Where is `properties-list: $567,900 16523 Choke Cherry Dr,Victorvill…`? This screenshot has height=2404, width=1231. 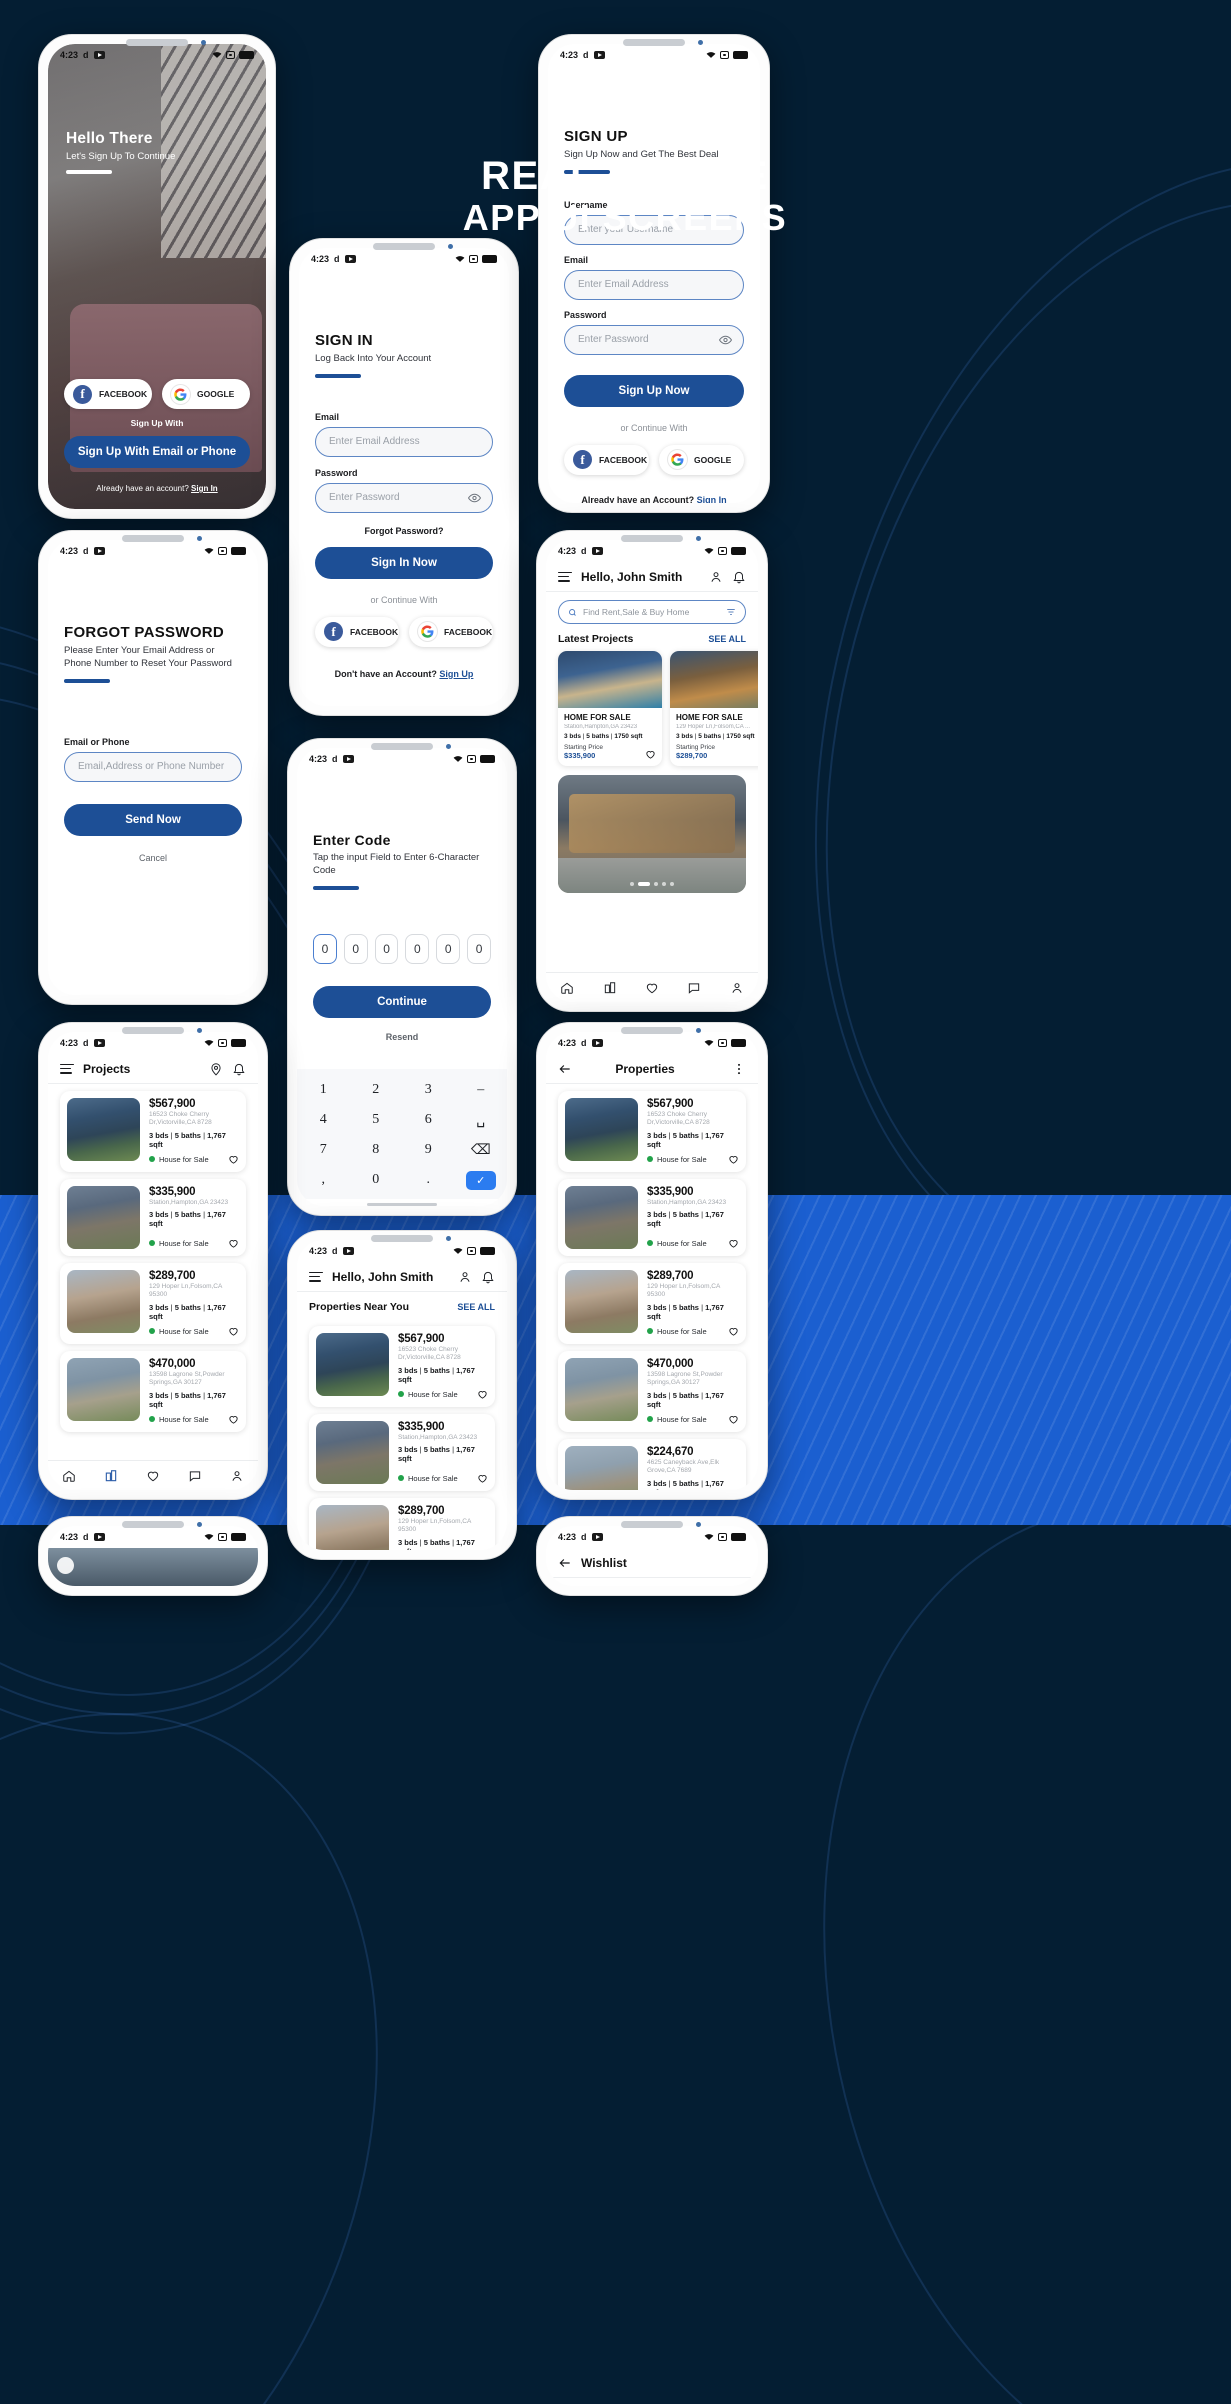
properties-list: $567,900 16523 Choke Cherry Dr,Victorvill… is located at coordinates (652, 1287).